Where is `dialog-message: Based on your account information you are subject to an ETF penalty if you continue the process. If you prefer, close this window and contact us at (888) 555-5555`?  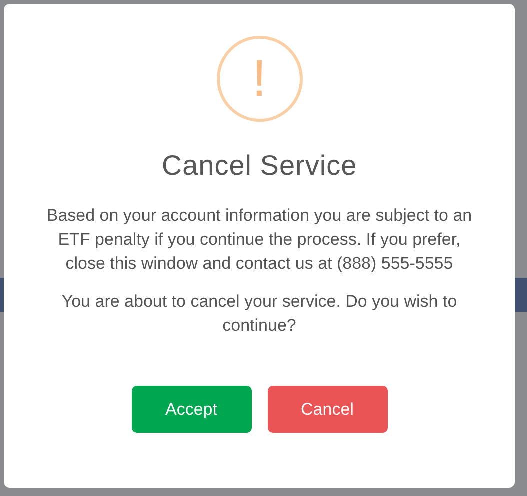
dialog-message: Based on your account information you are subject to an ETF penalty if you continue the process. If you prefer, close this window and contact us at (888) 555-5555 is located at coordinates (260, 240).